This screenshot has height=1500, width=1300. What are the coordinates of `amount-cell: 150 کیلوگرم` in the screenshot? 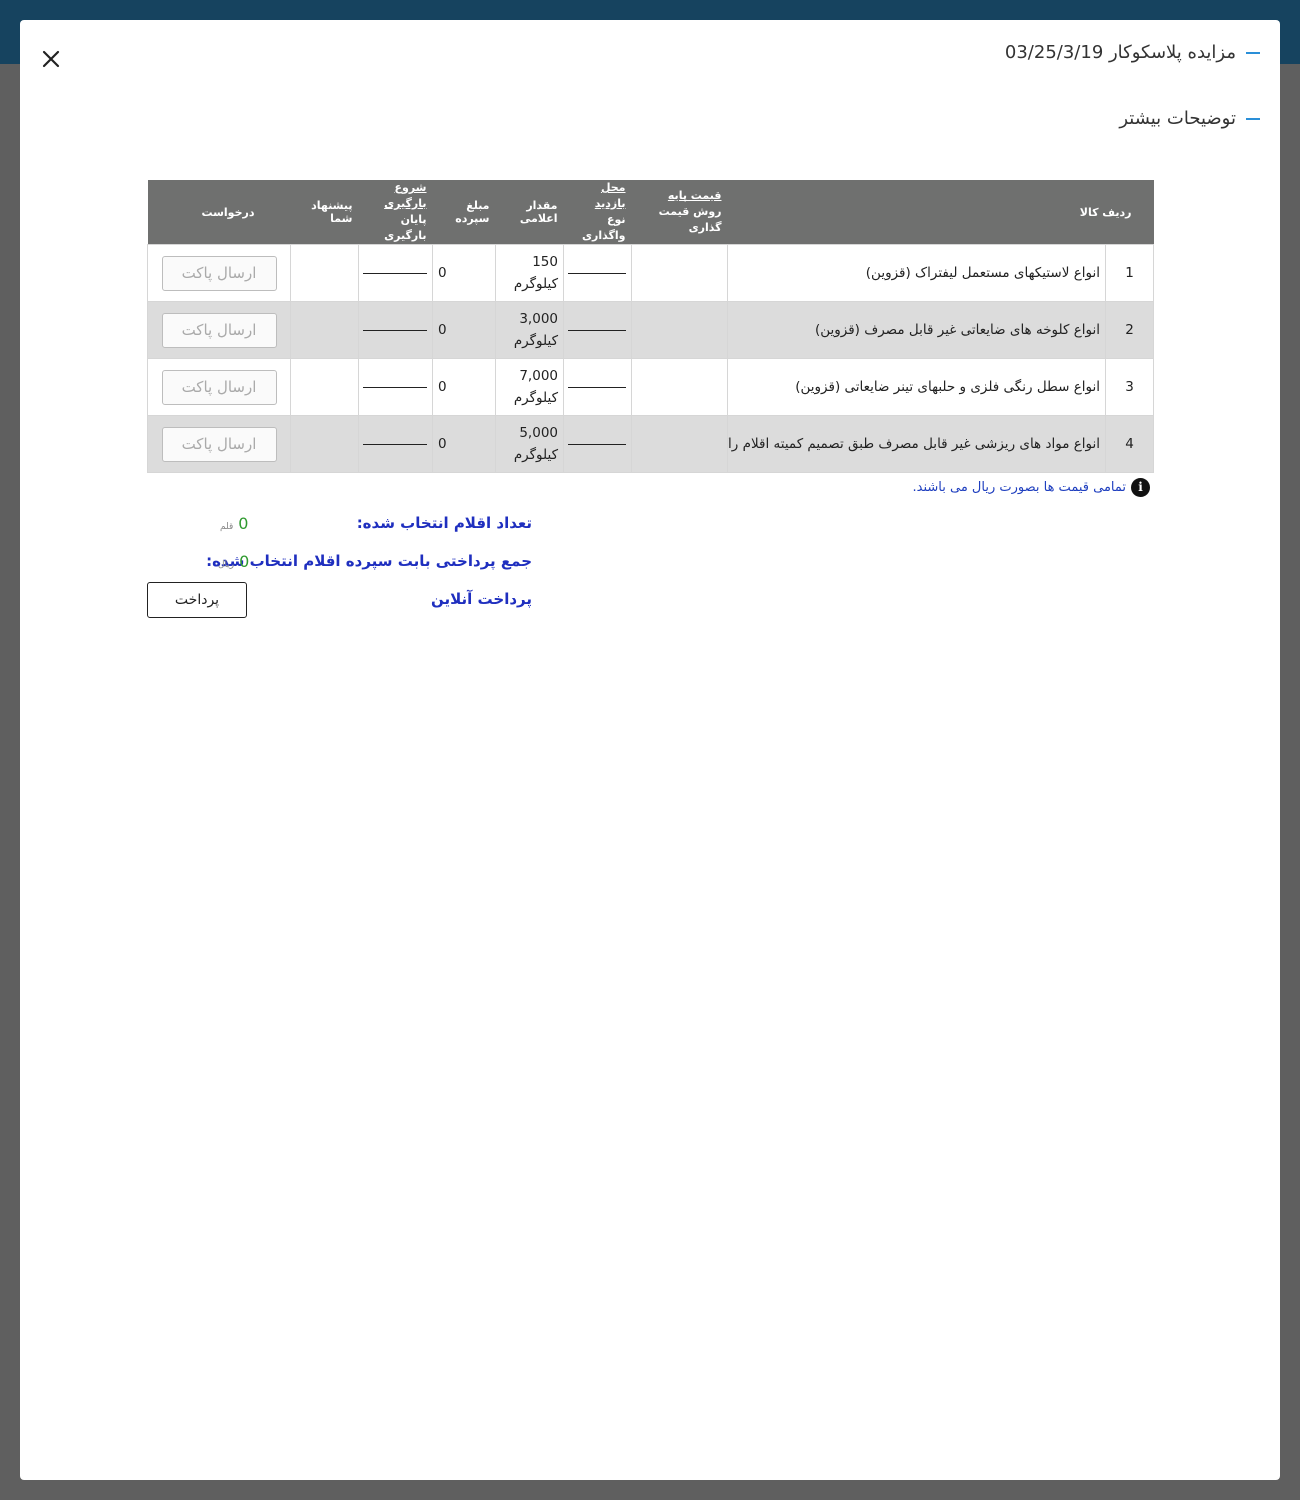 It's located at (529, 273).